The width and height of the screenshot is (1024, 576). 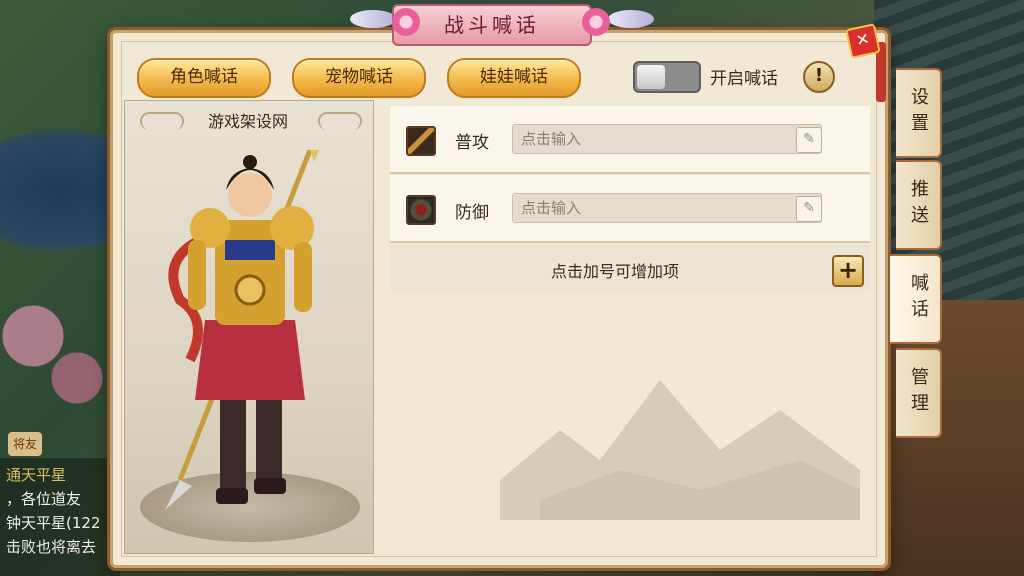 What do you see at coordinates (916, 299) in the screenshot?
I see `side-tab-shout: 喊话` at bounding box center [916, 299].